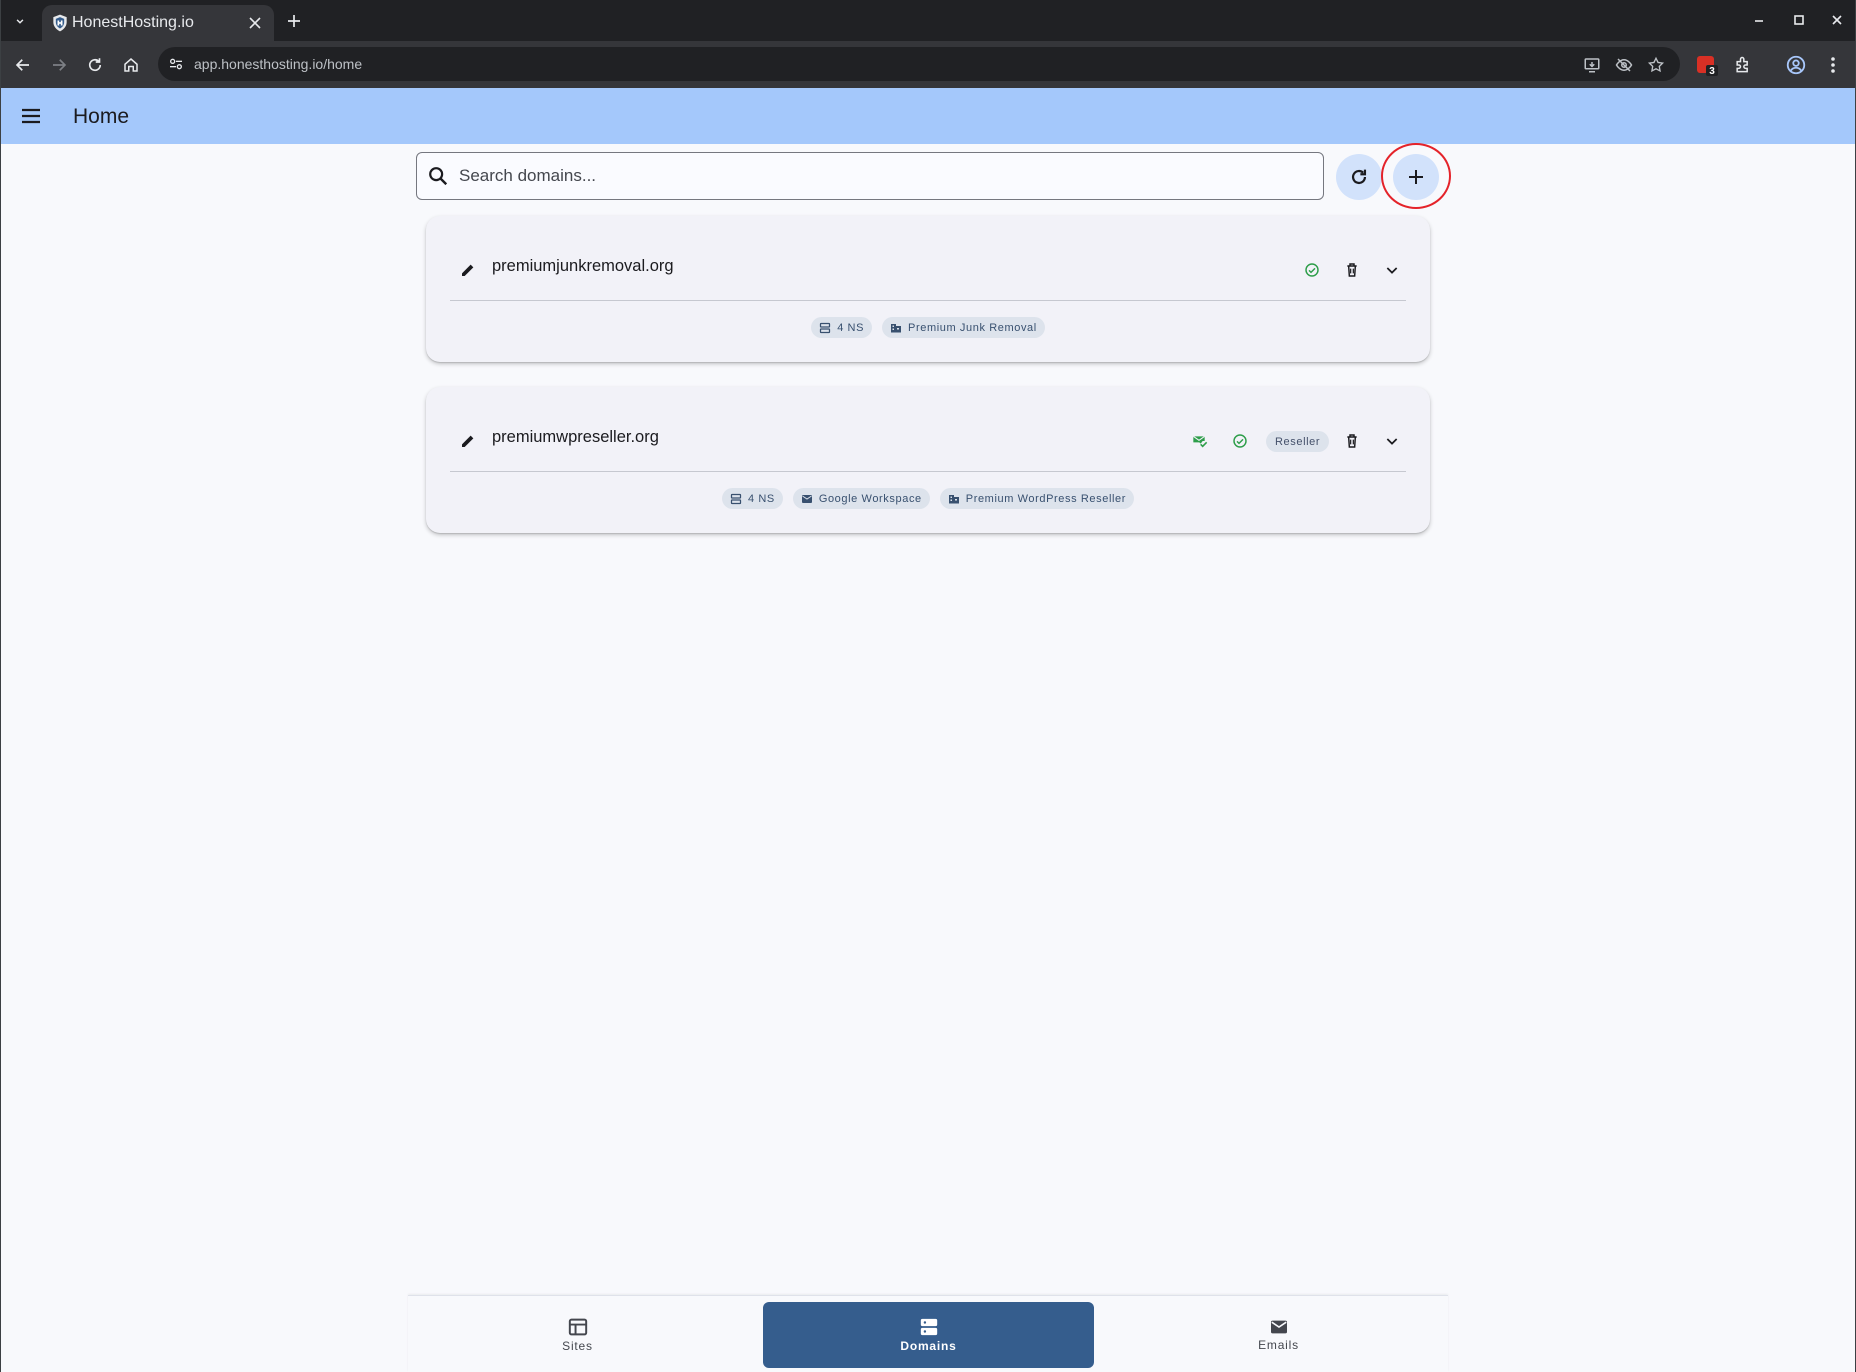 The image size is (1856, 1372). I want to click on add-domain-button, so click(1416, 177).